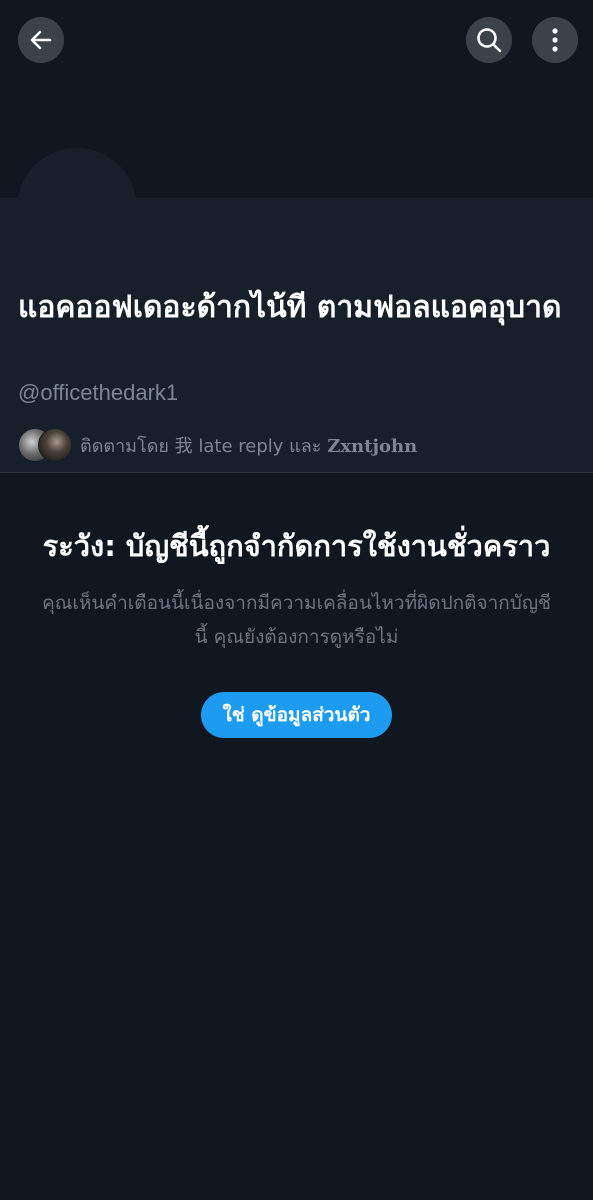  I want to click on followed-by-row: ติดตามโดย 我 late reply และ Zxntjohn, so click(217, 445).